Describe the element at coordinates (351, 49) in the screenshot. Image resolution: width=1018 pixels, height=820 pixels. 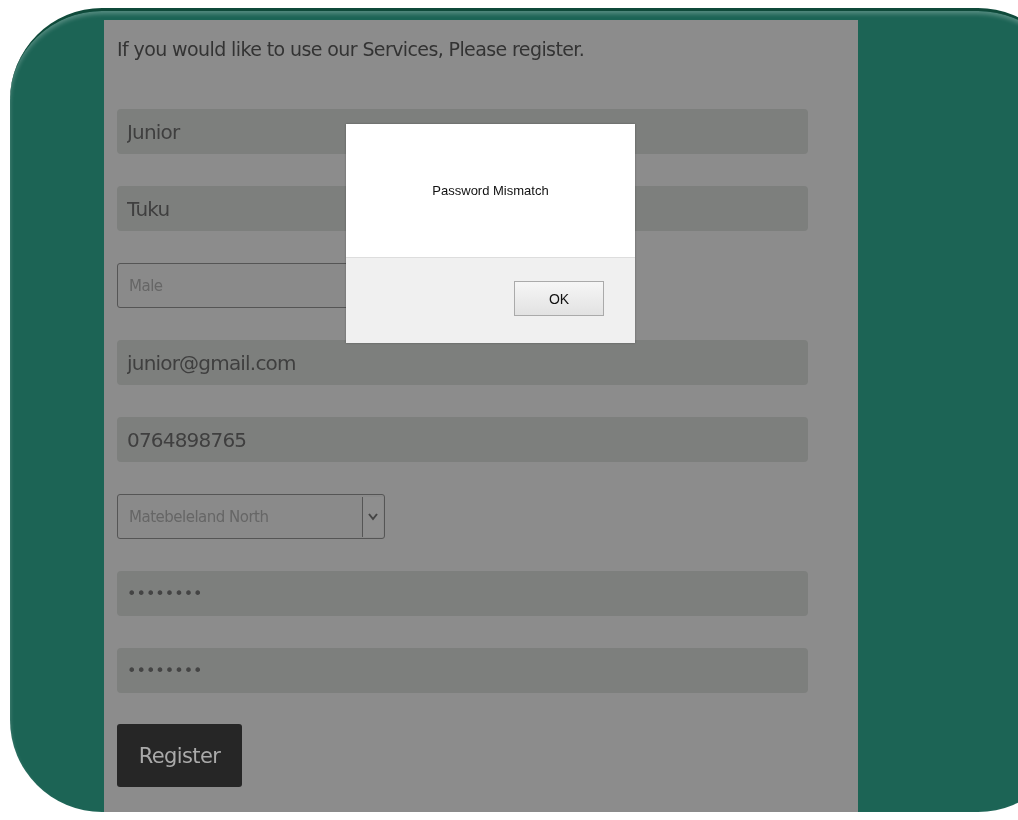
I see `intro-text: If you would like to use our Services, Please register.` at that location.